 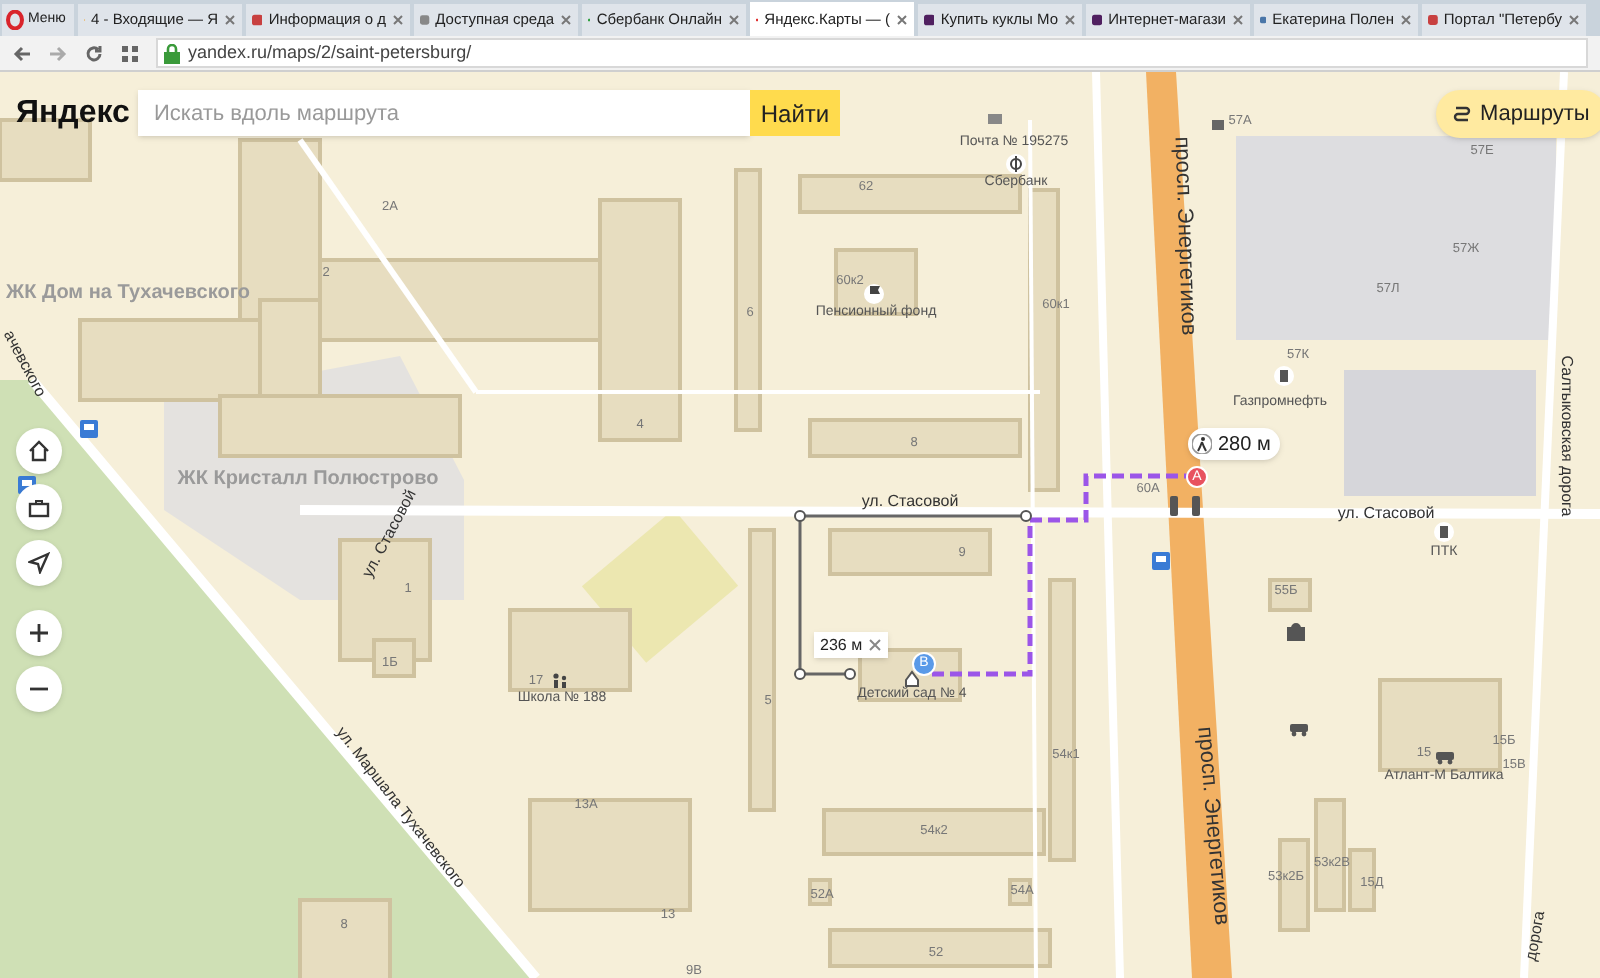 What do you see at coordinates (15, 20) in the screenshot?
I see `opera-logo-icon` at bounding box center [15, 20].